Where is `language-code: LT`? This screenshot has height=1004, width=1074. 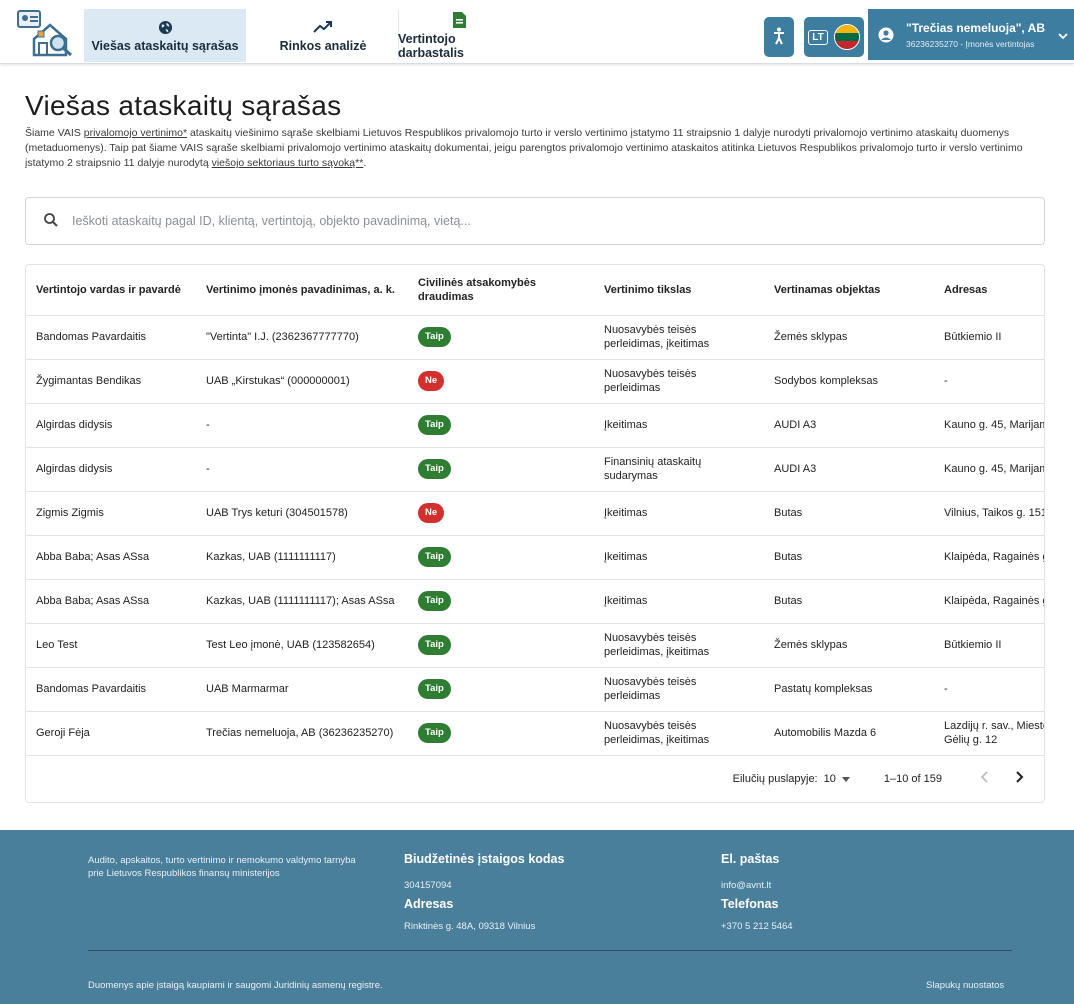
language-code: LT is located at coordinates (818, 37).